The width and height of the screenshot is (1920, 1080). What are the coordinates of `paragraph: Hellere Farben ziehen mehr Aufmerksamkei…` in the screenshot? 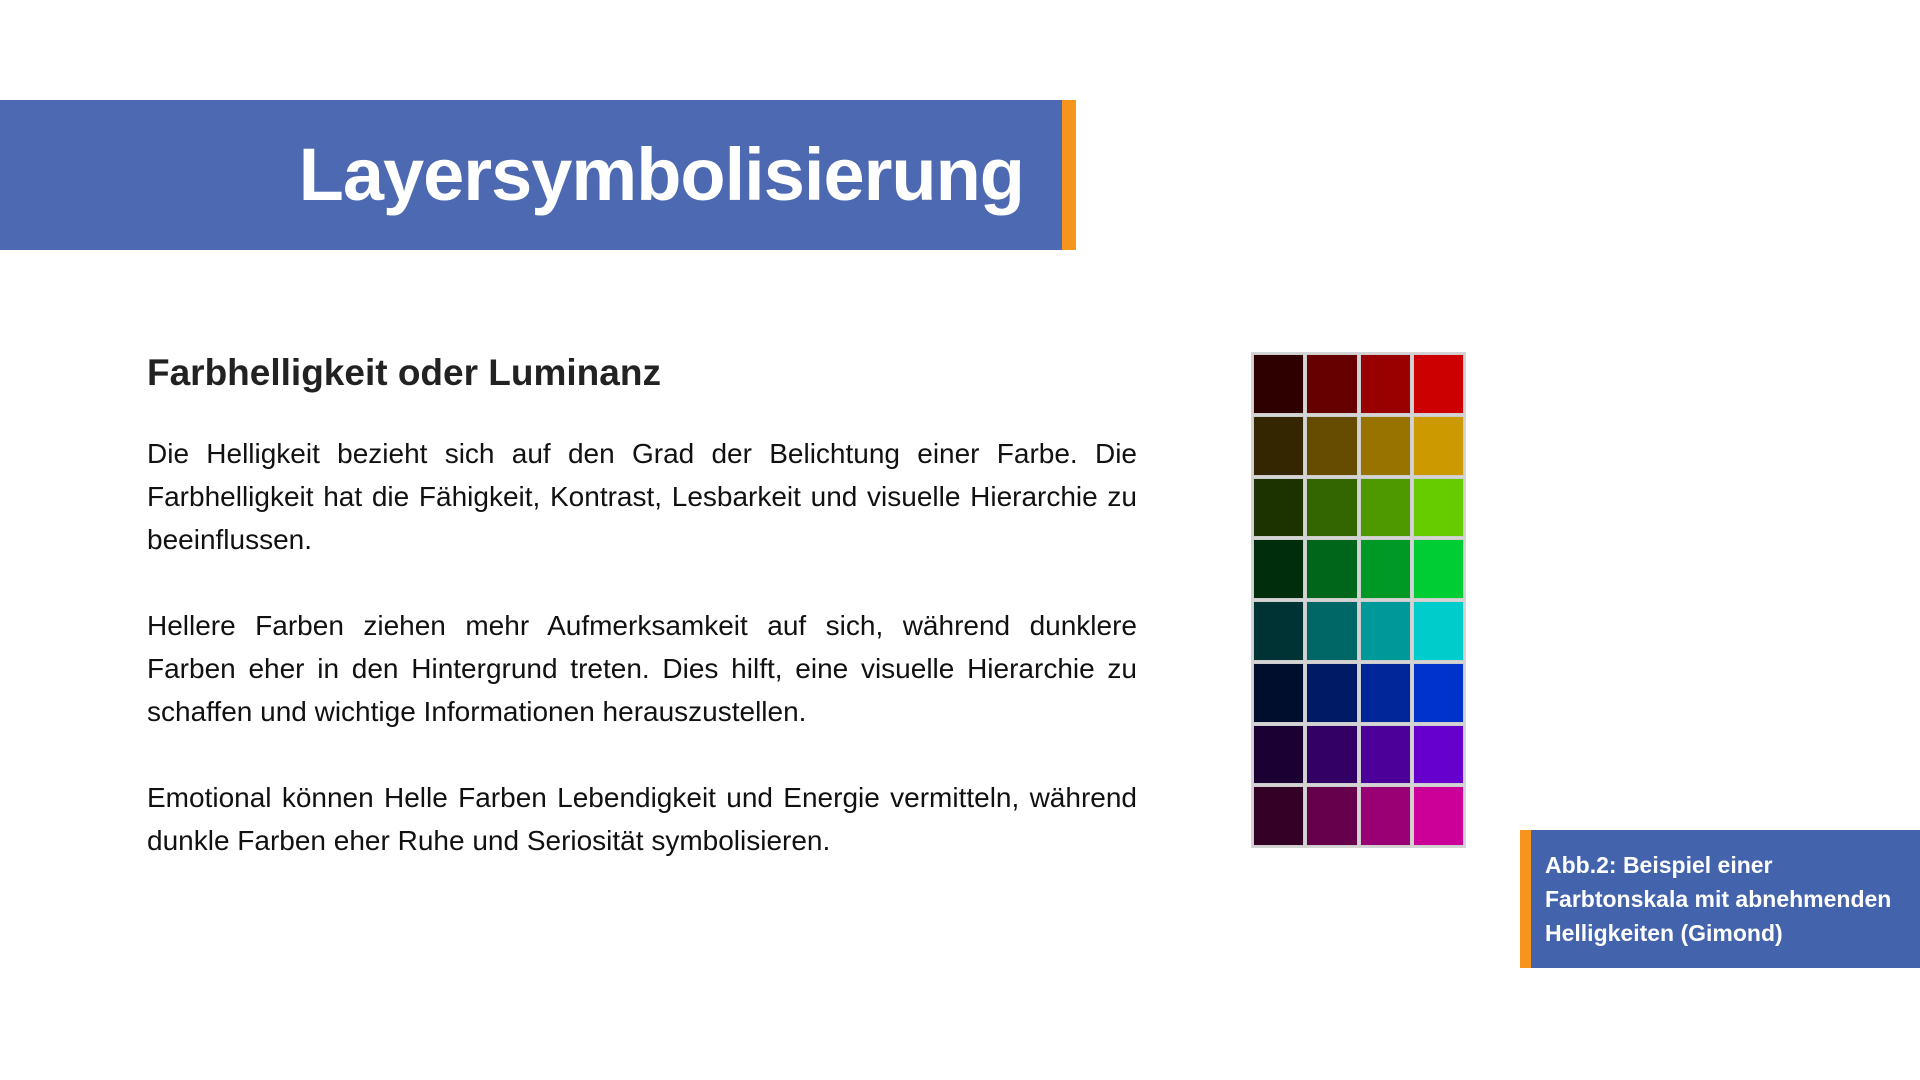 It's located at (642, 668).